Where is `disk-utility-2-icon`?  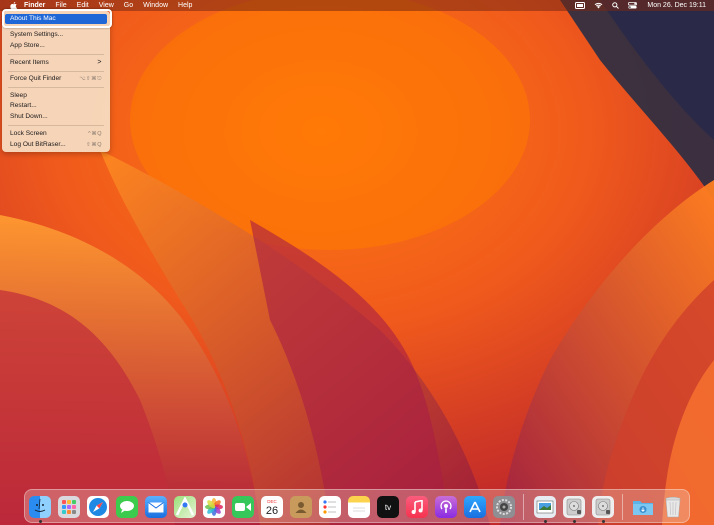 disk-utility-2-icon is located at coordinates (603, 507).